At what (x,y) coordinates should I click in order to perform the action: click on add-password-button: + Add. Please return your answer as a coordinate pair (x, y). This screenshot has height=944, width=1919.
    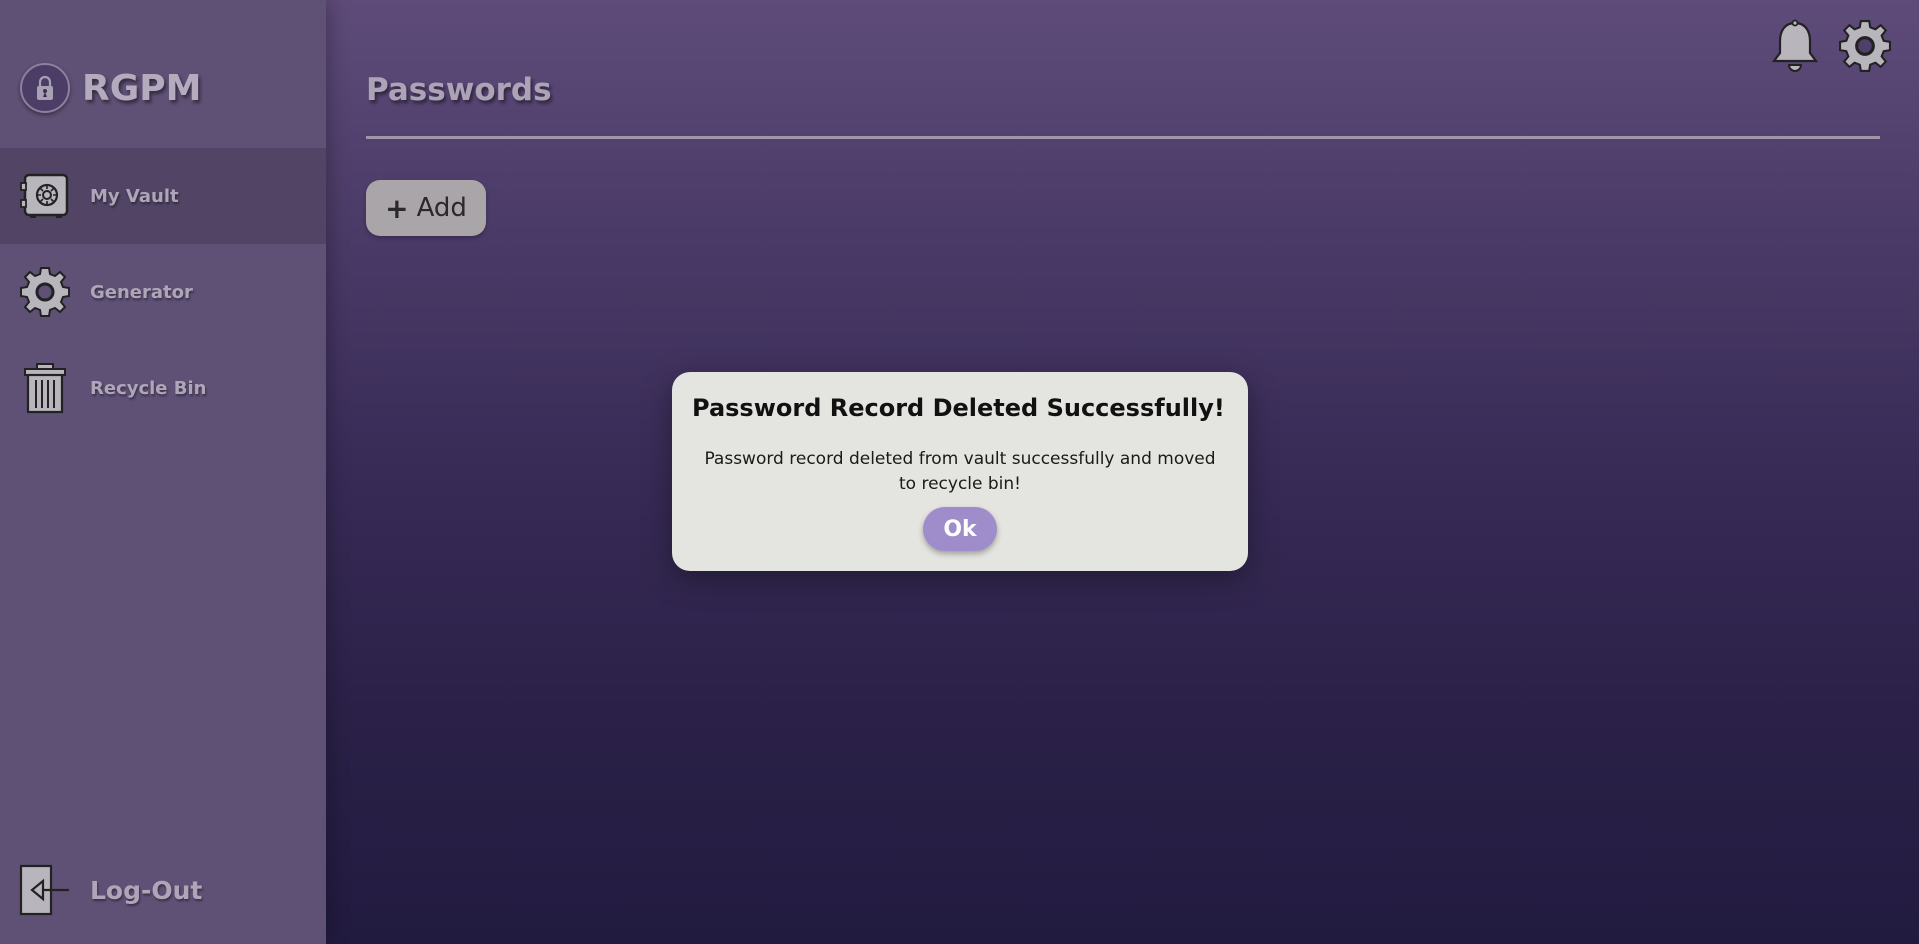
    Looking at the image, I should click on (426, 208).